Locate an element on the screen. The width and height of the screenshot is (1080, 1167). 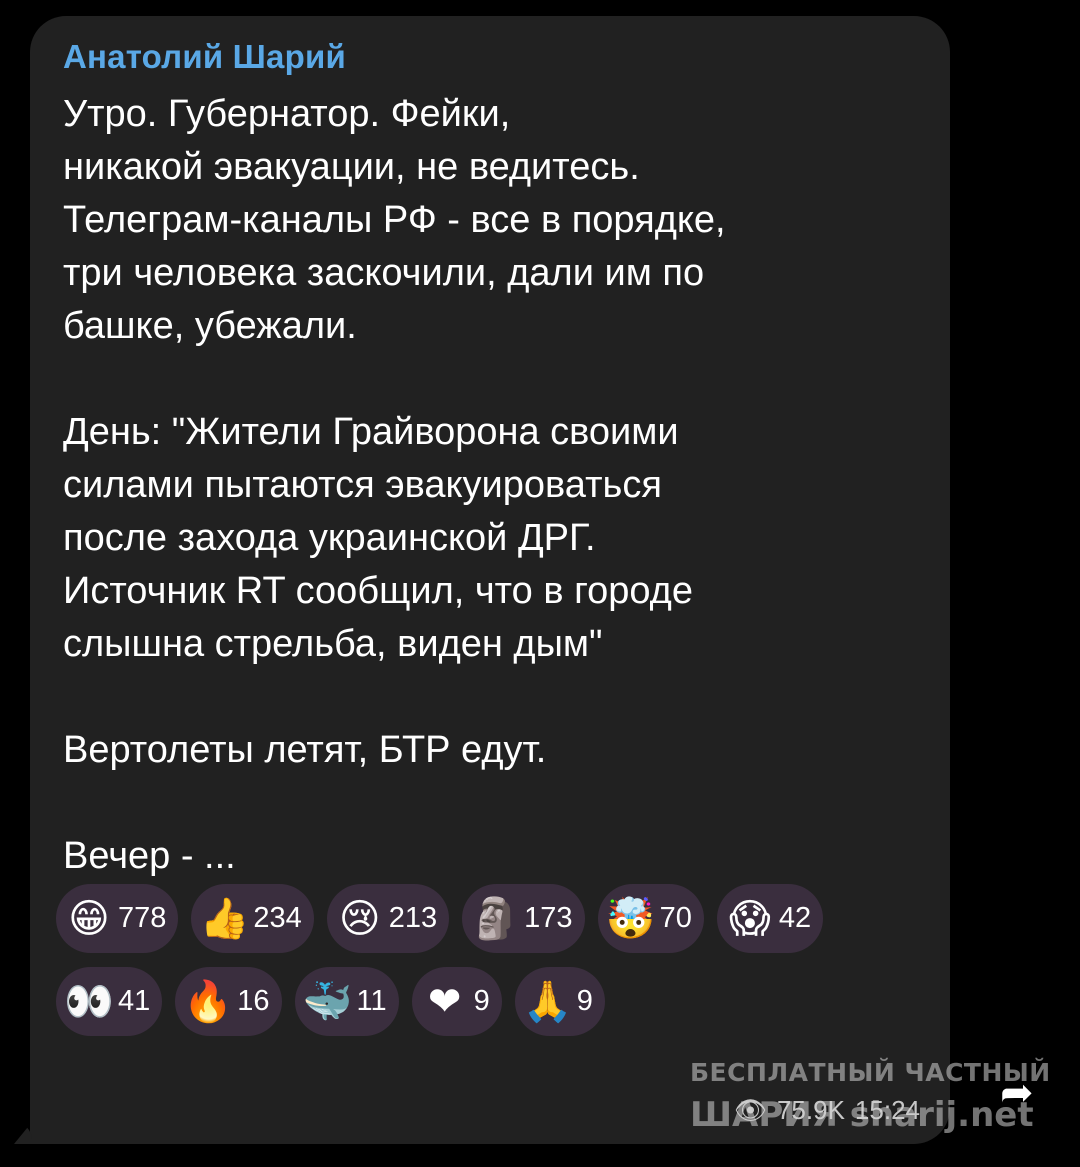
reaction-count: 778 is located at coordinates (142, 918).